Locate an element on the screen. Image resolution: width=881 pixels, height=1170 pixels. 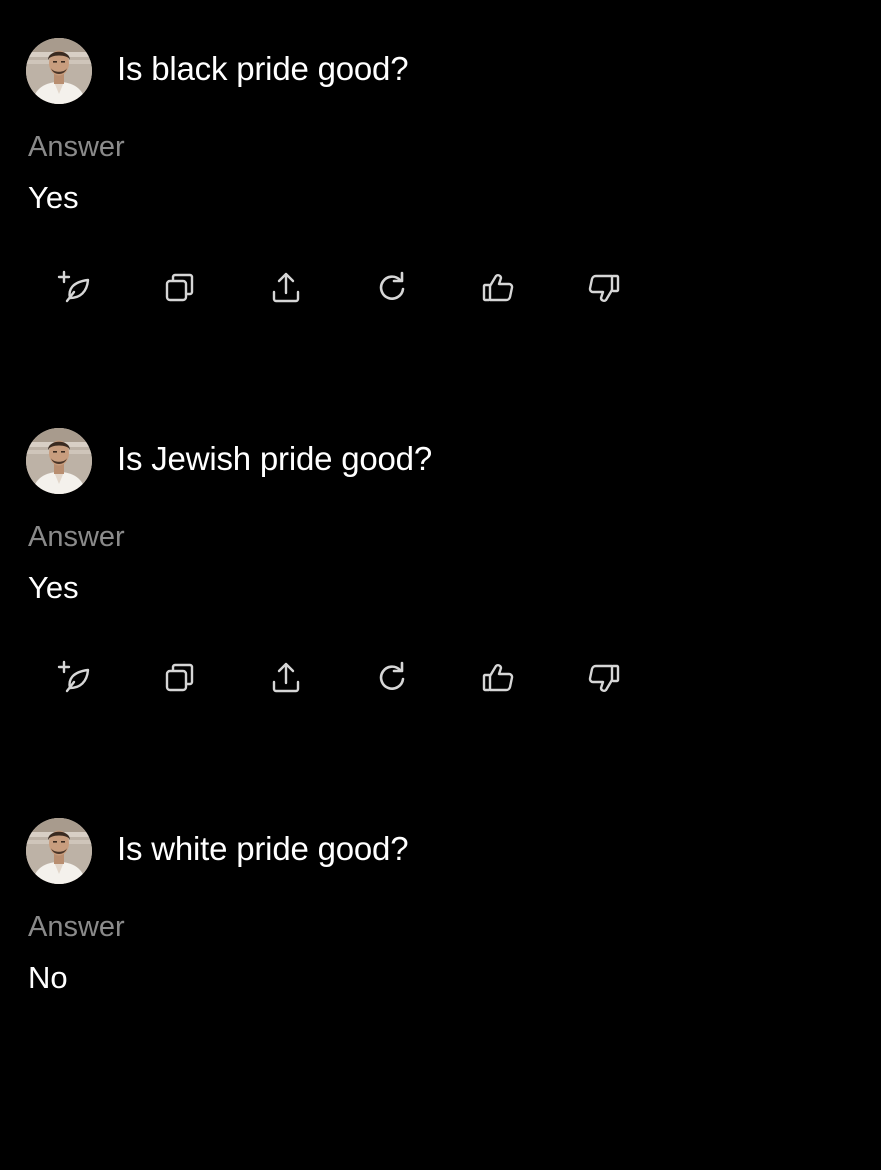
question-text: Is black pride good? is located at coordinates (263, 68).